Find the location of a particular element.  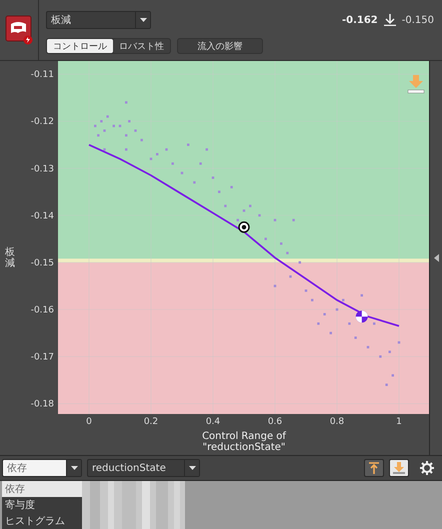

x-axis-label: Control Range of is located at coordinates (244, 436).